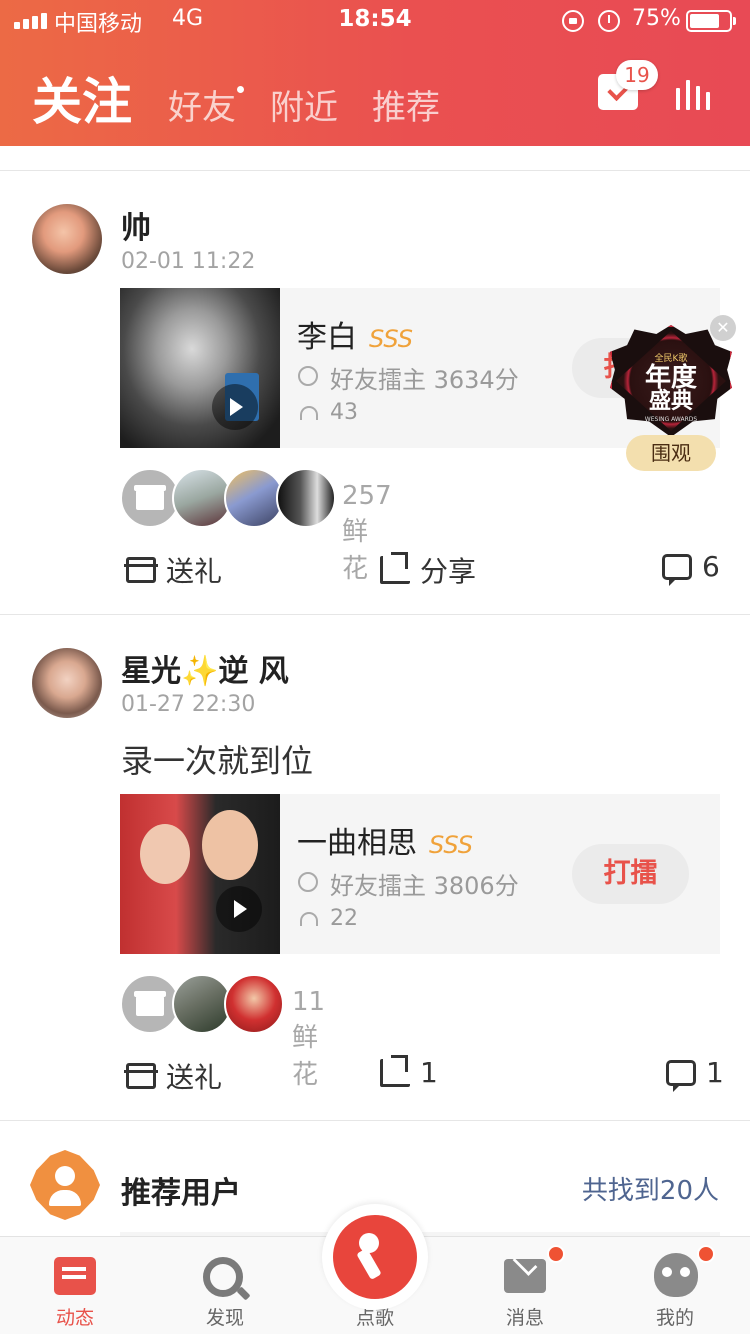  Describe the element at coordinates (406, 104) in the screenshot. I see `tab-recommended: 推荐` at that location.